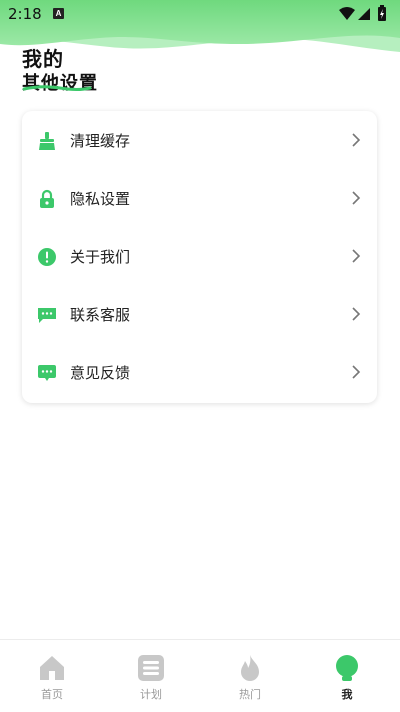  I want to click on tab-label: 热门, so click(250, 694).